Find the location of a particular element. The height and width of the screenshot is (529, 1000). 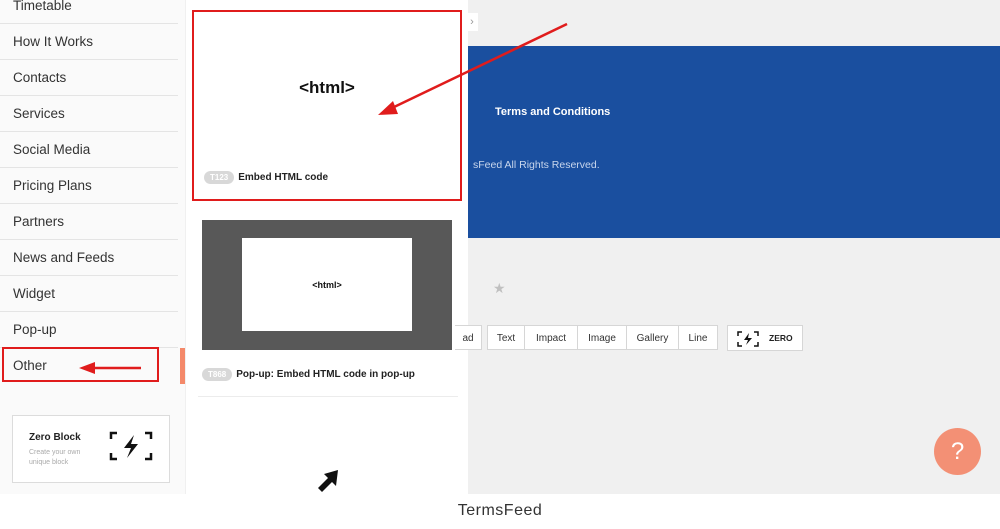

banner-copyright: sFeed All Rights Reserved. is located at coordinates (536, 165).